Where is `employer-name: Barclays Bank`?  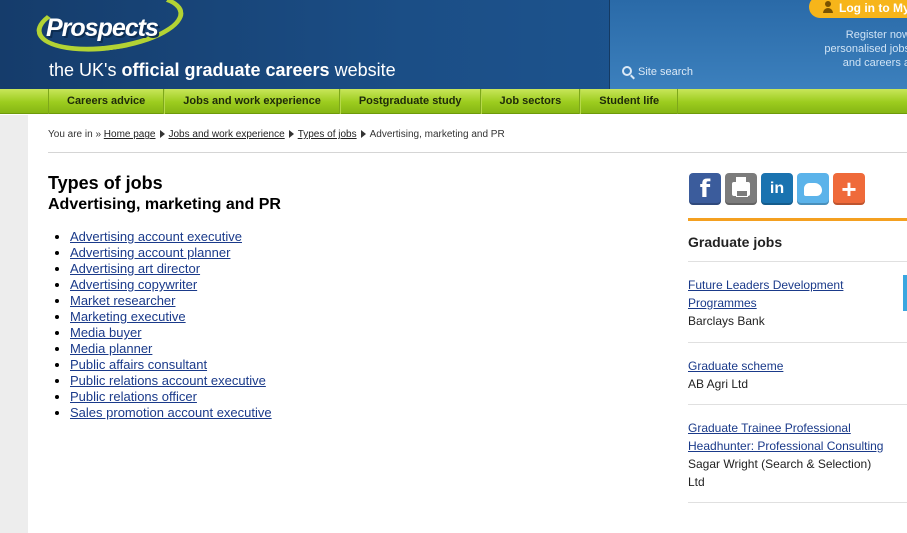
employer-name: Barclays Bank is located at coordinates (726, 321).